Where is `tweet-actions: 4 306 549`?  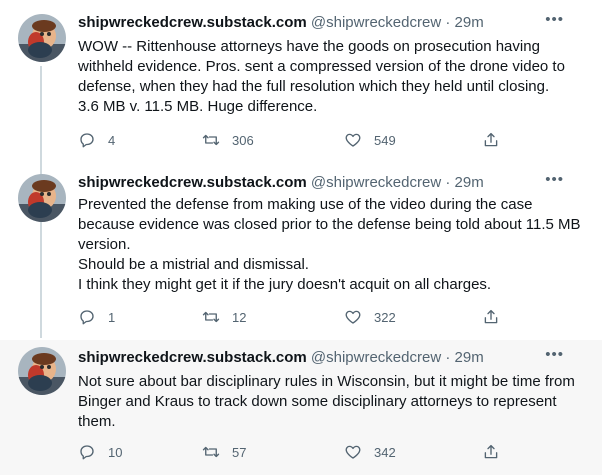
tweet-actions: 4 306 549 is located at coordinates (298, 140).